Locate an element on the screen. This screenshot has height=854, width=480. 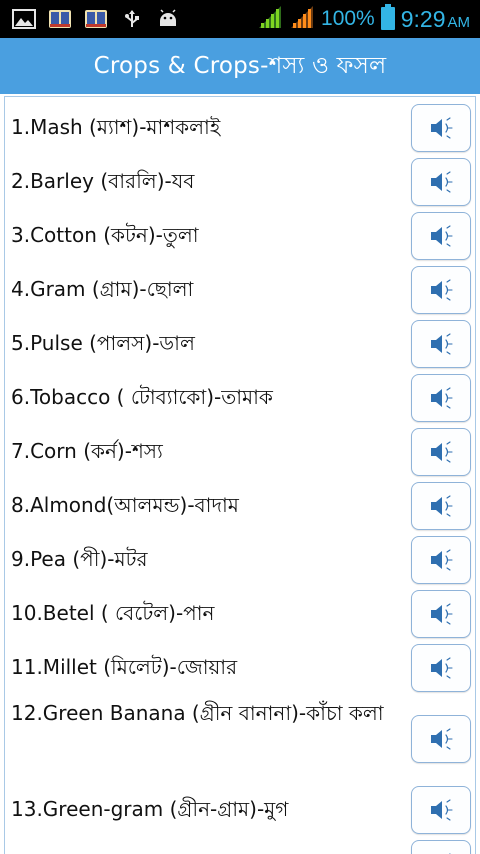
clock: 9:29 AM is located at coordinates (435, 19).